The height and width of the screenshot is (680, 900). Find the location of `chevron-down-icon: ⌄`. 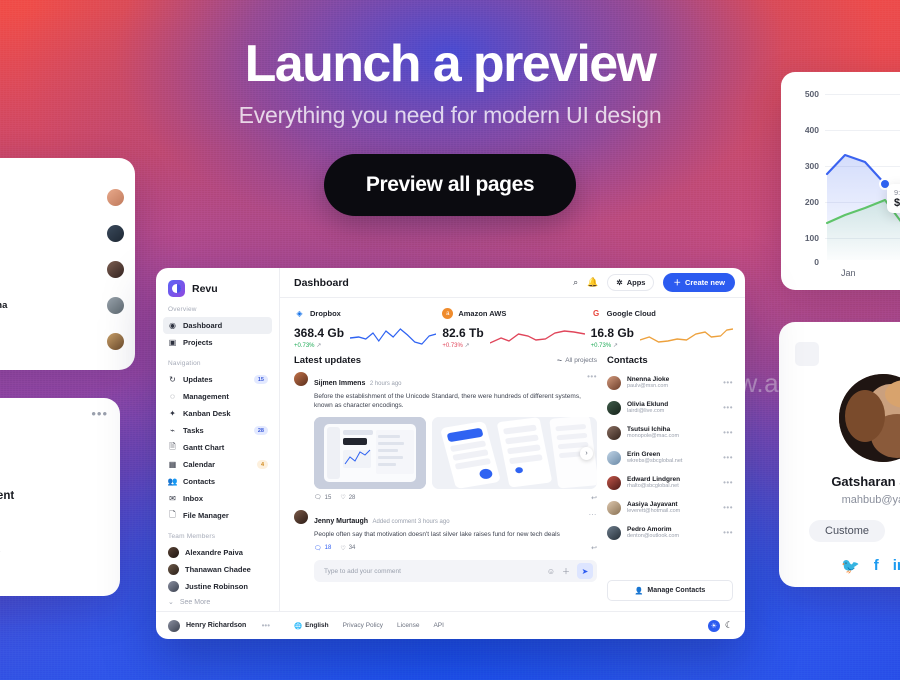

chevron-down-icon: ⌄ is located at coordinates (171, 602).